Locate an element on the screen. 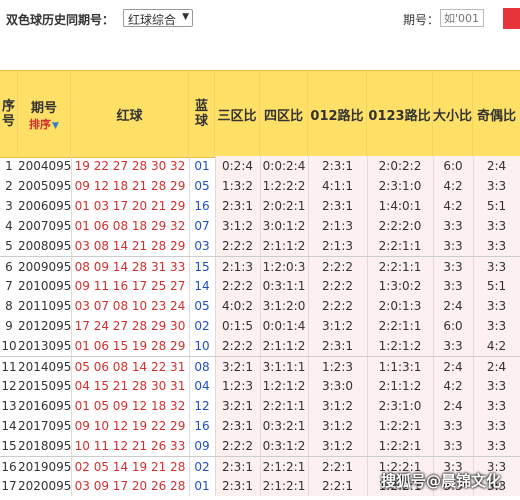 The width and height of the screenshot is (520, 500). cell-period: 2014095 is located at coordinates (45, 367).